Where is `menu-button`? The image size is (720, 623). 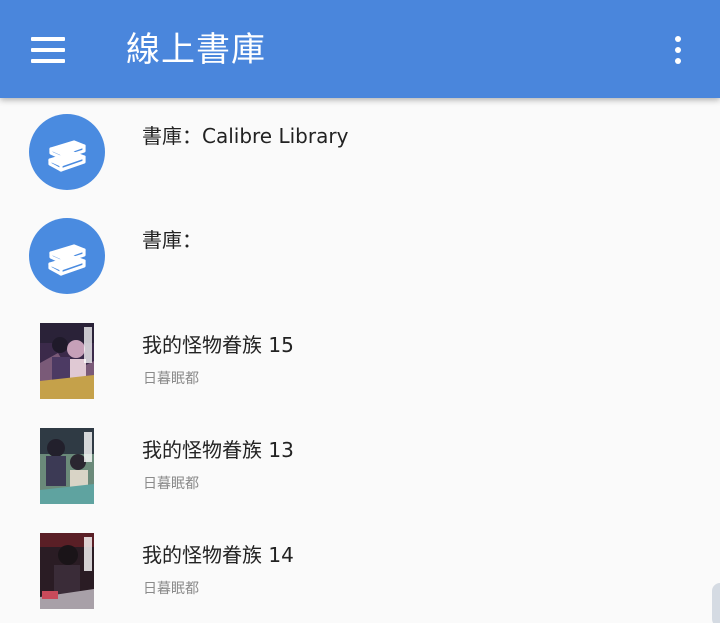 menu-button is located at coordinates (48, 50).